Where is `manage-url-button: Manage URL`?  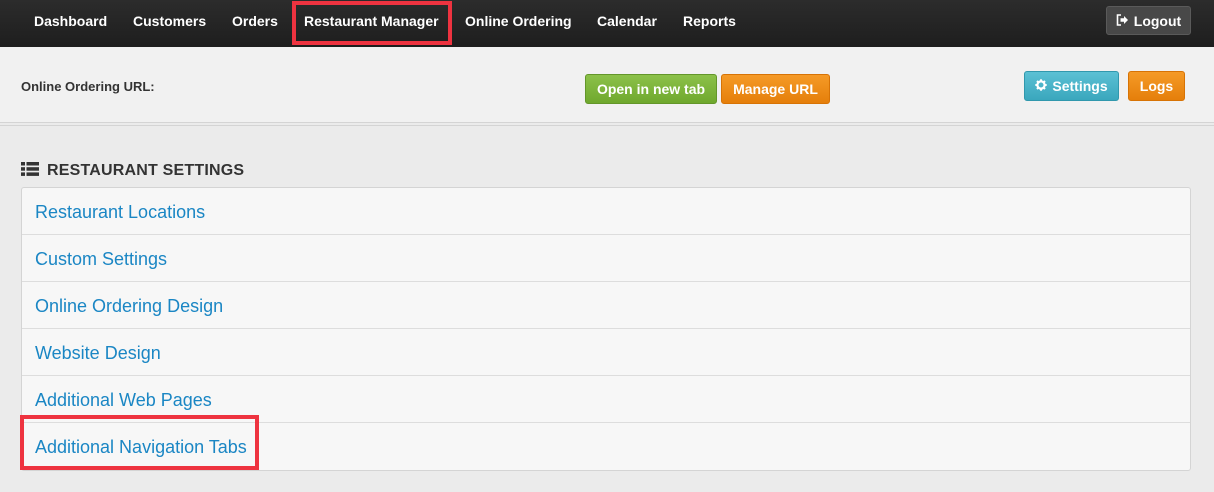 manage-url-button: Manage URL is located at coordinates (775, 89).